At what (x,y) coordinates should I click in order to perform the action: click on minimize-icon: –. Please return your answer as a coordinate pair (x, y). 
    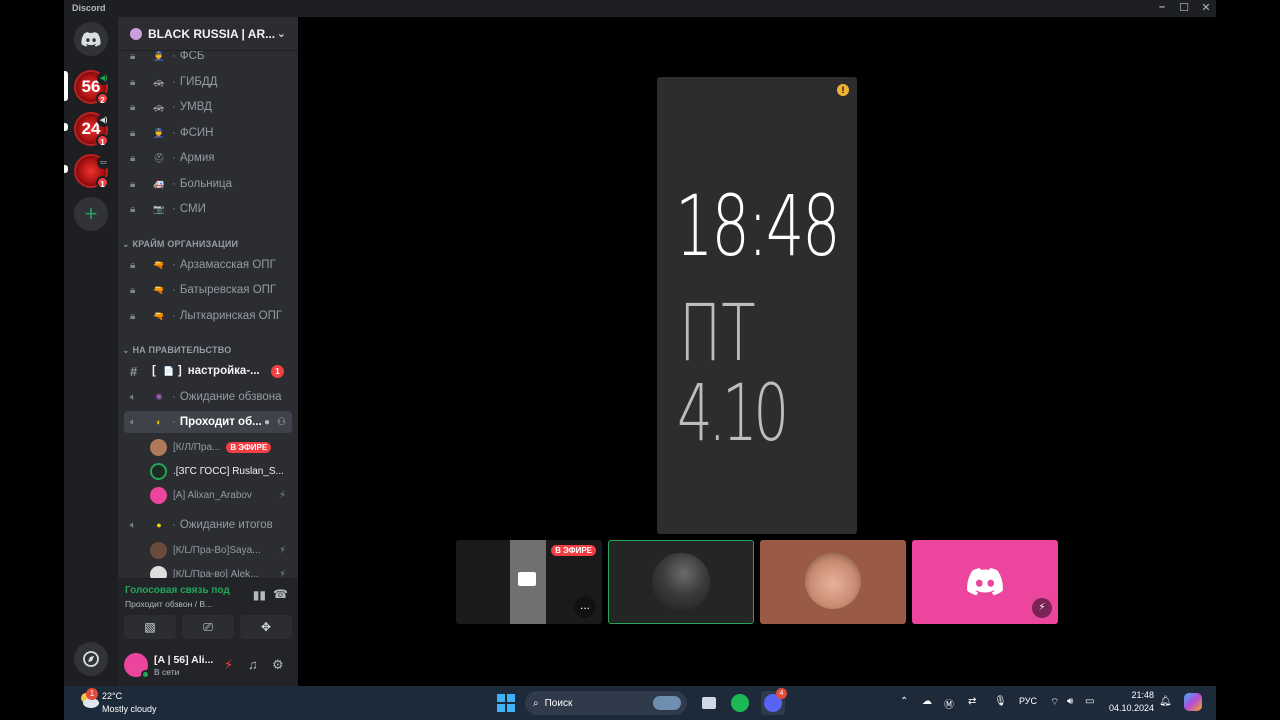
    Looking at the image, I should click on (1162, 7).